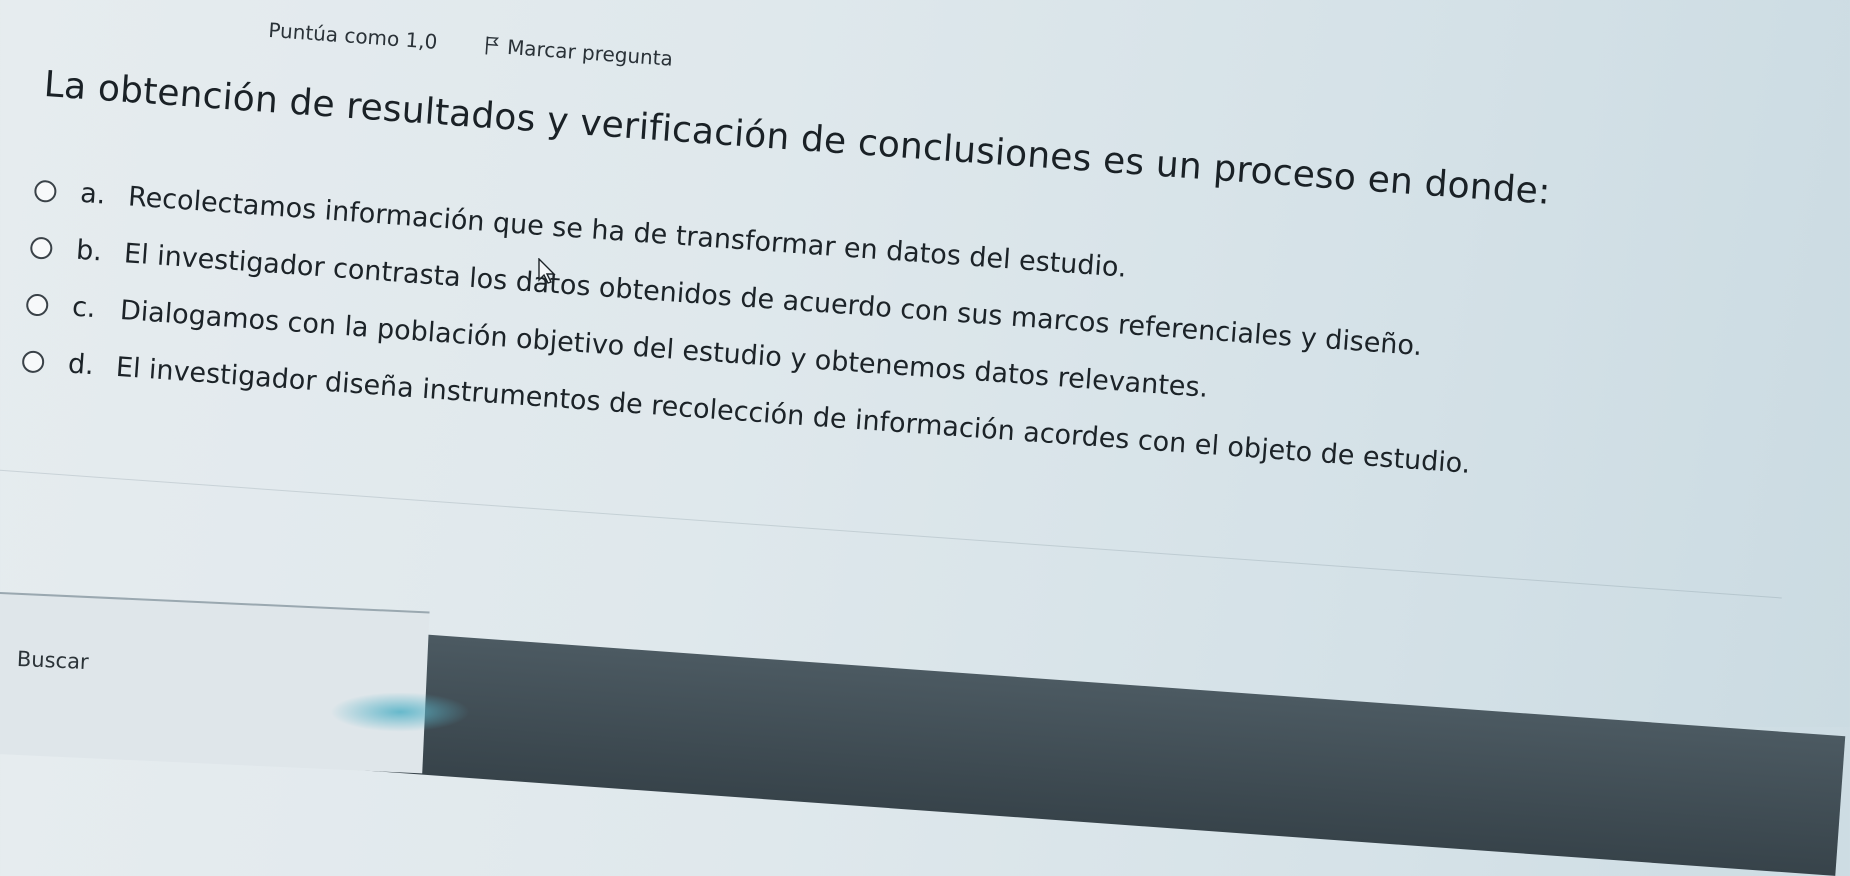  What do you see at coordinates (400, 712) in the screenshot?
I see `taskbar-app-icon` at bounding box center [400, 712].